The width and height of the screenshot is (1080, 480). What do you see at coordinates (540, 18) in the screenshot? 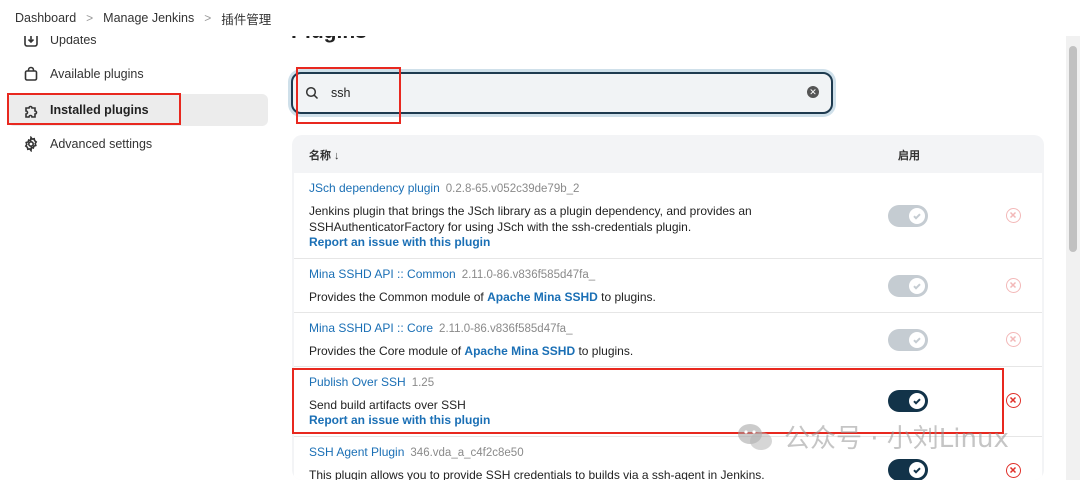
I see `breadcrumb: Dashboard > Manage Jenkins > 插件管理` at bounding box center [540, 18].